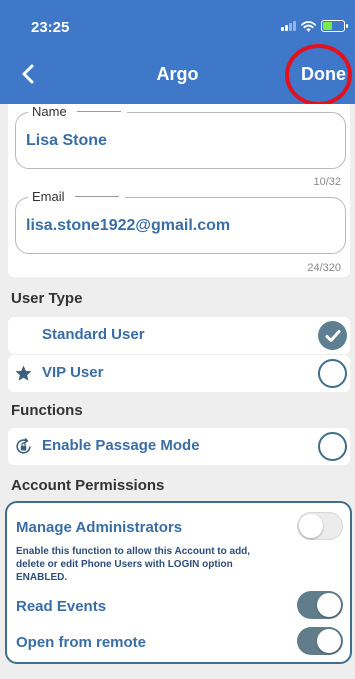  I want to click on functions-heading: Functions, so click(47, 410).